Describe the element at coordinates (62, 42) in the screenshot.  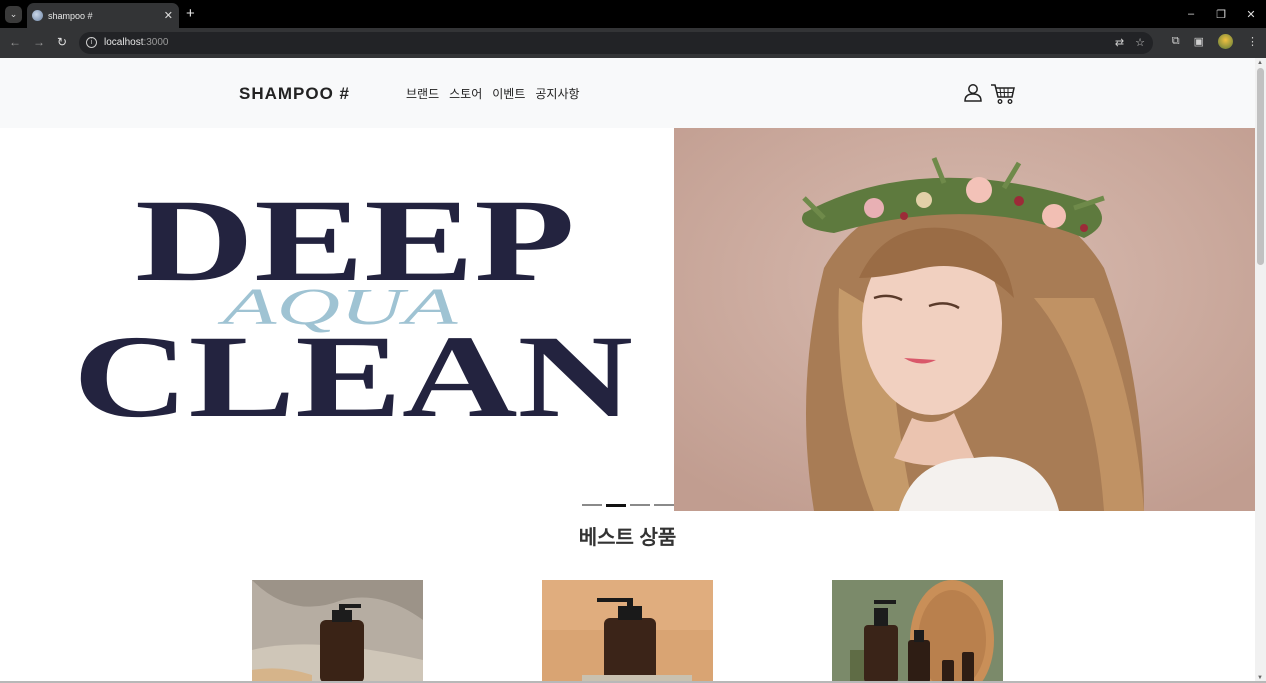
I see `reload-icon: ↻` at that location.